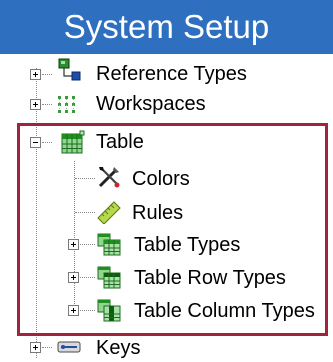  I want to click on tree-item-label: Keys, so click(118, 348).